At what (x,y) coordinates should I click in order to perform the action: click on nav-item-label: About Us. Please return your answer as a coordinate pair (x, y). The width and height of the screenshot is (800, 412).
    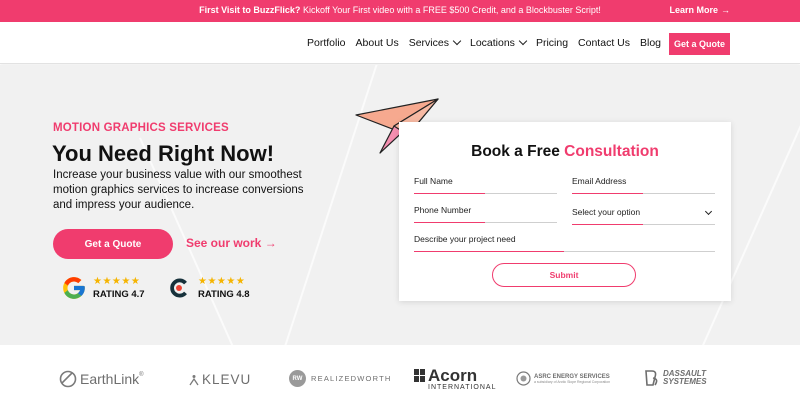
    Looking at the image, I should click on (377, 43).